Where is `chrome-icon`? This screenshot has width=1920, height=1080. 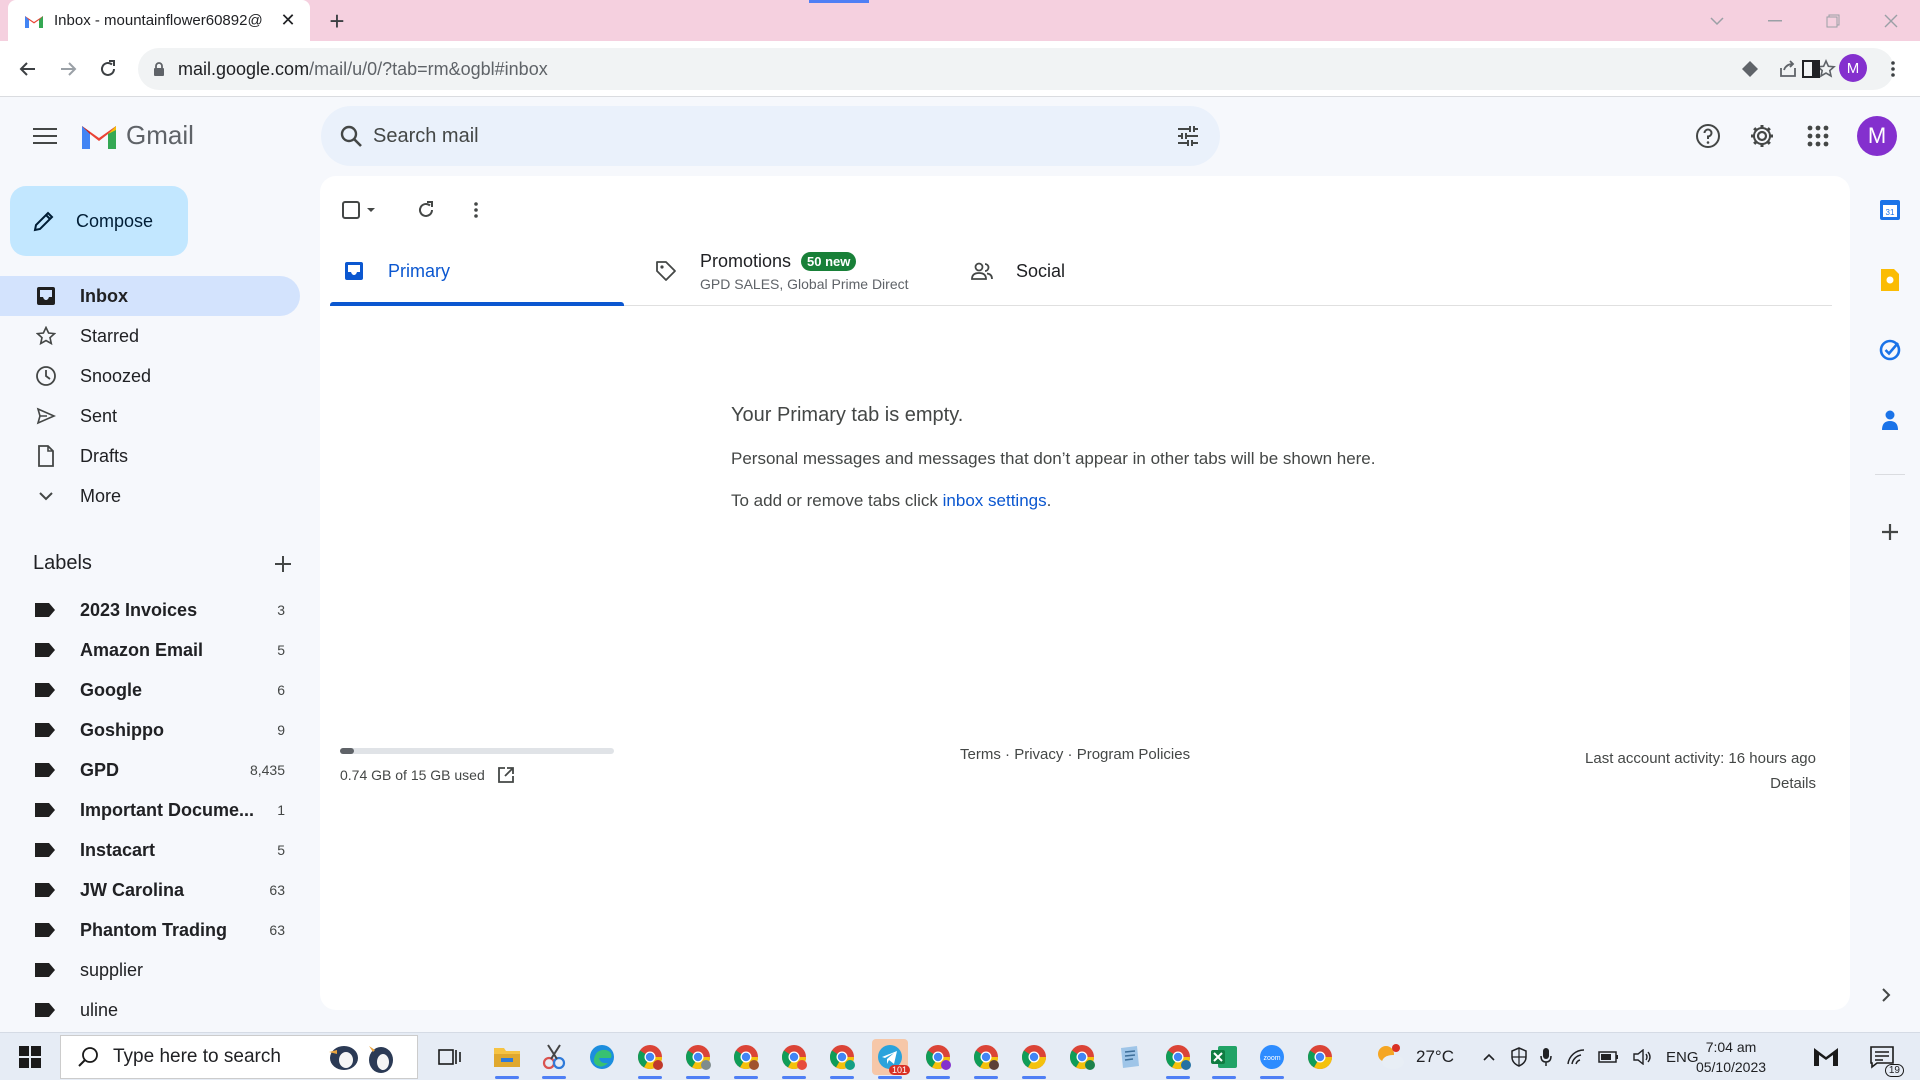
chrome-icon is located at coordinates (1320, 1057).